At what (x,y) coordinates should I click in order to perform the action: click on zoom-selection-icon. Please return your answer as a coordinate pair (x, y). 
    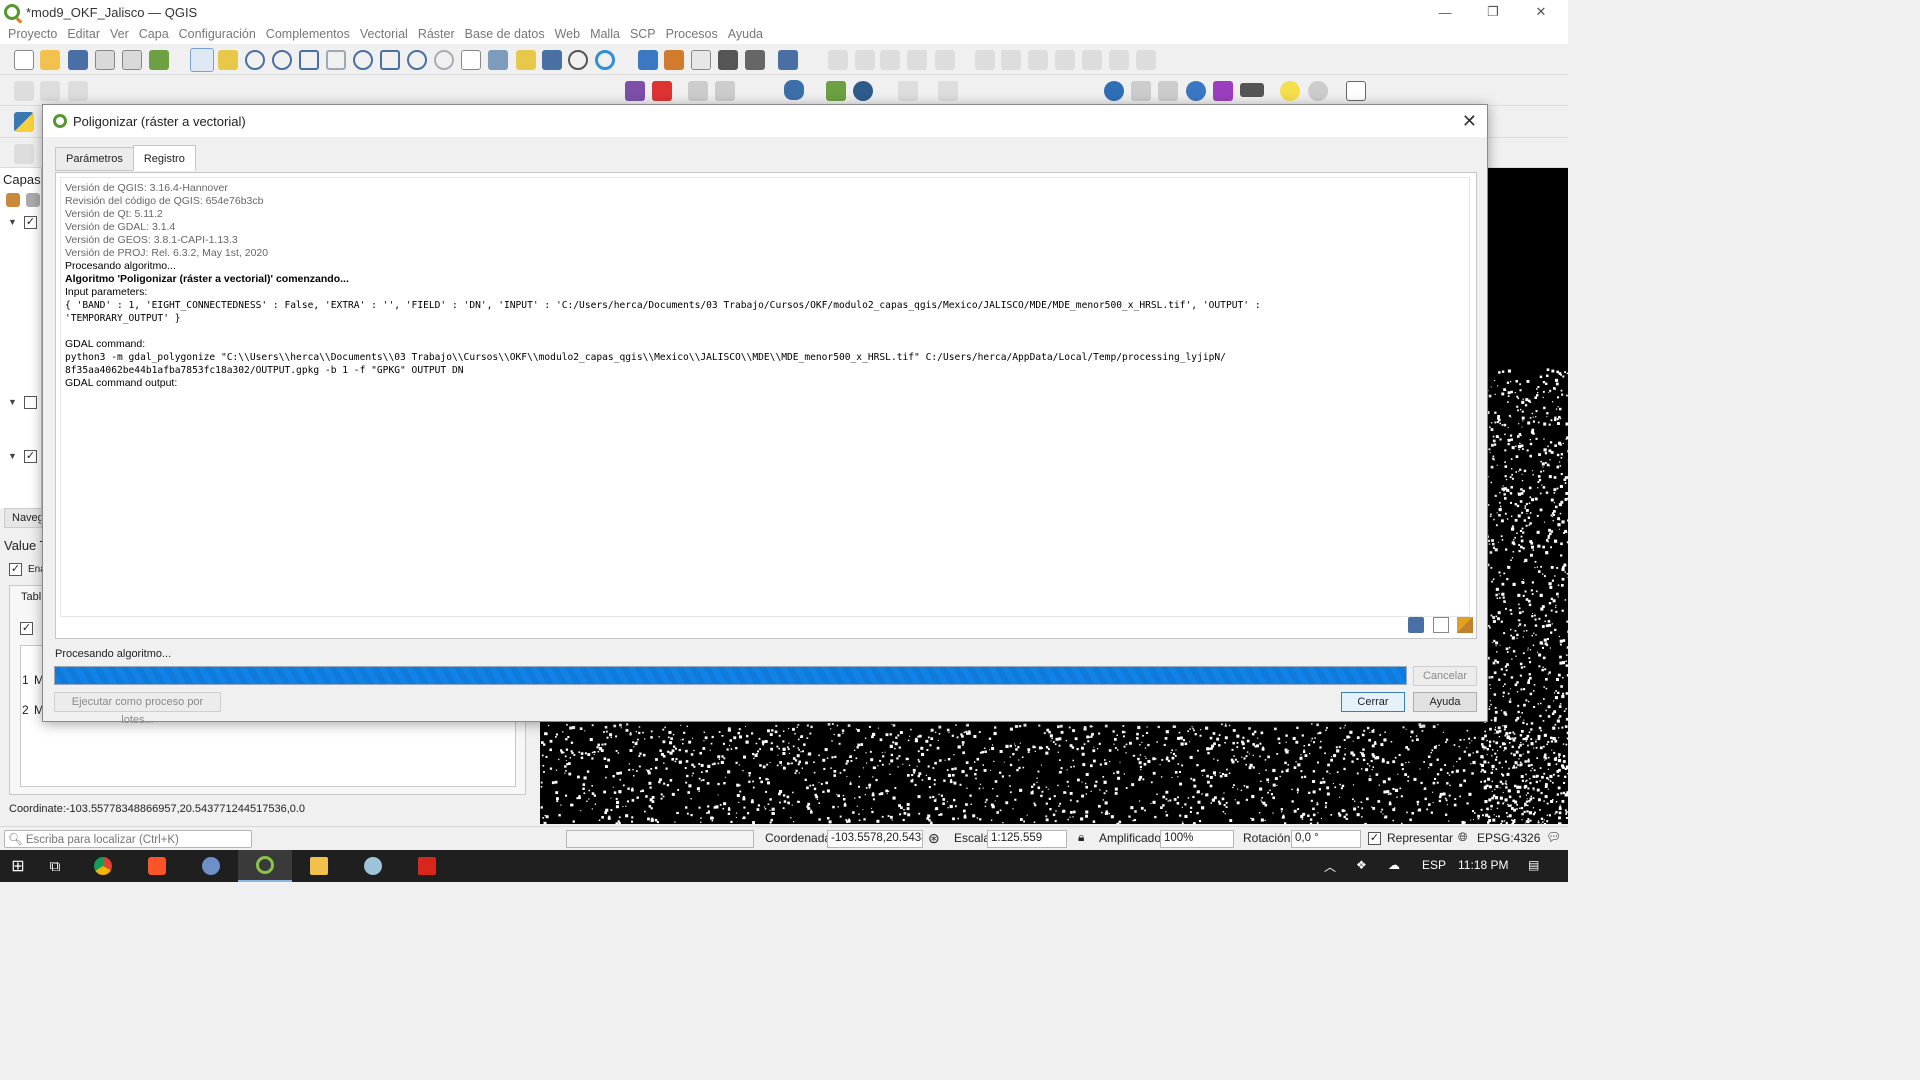
    Looking at the image, I should click on (336, 60).